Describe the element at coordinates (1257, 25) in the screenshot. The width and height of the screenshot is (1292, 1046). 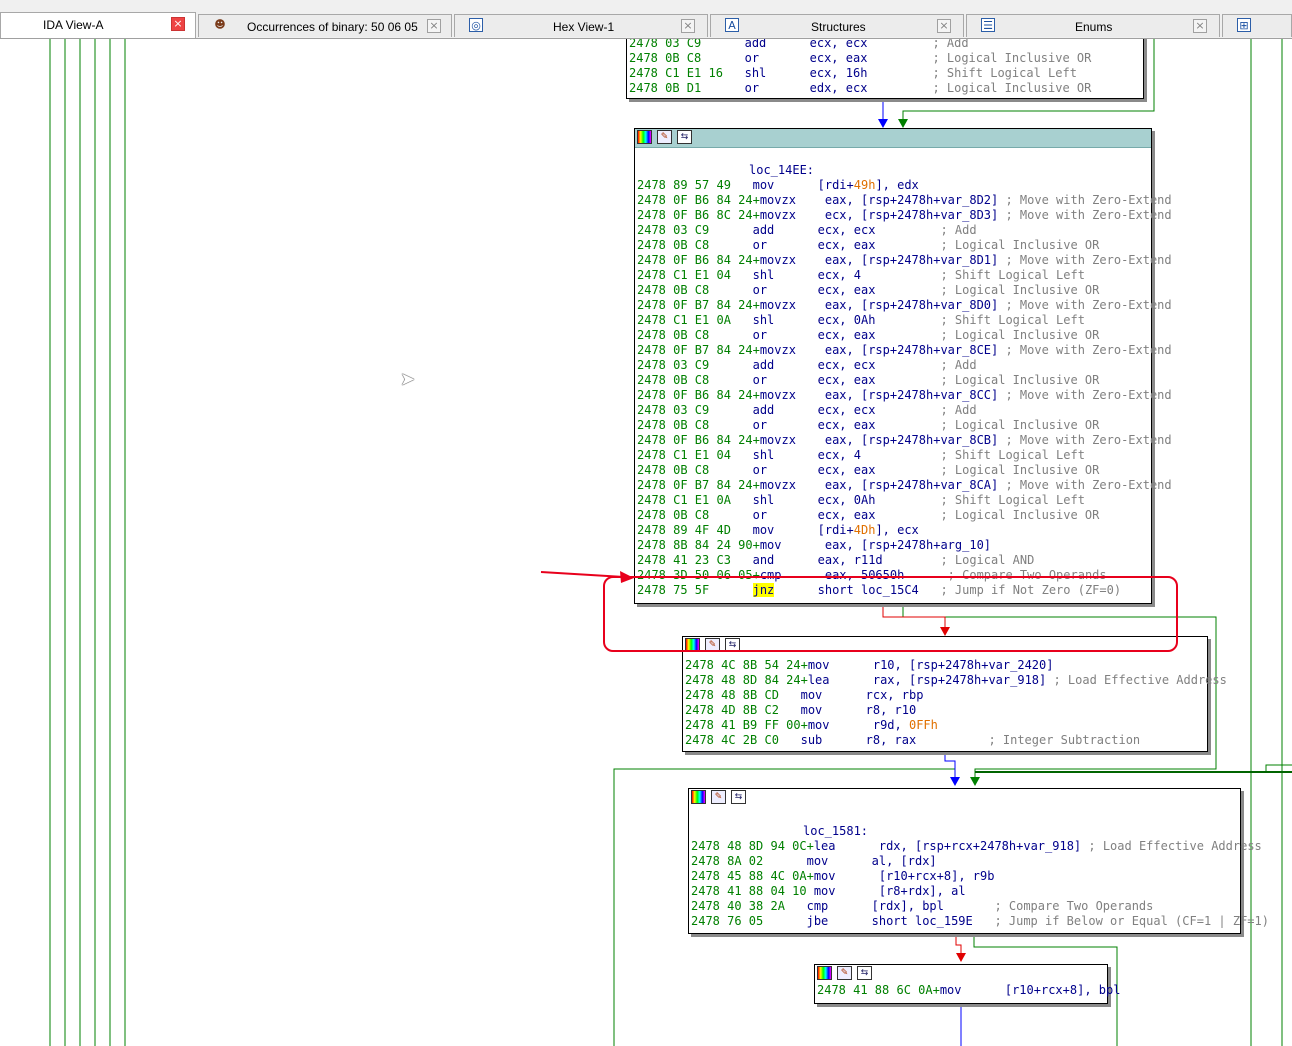
I see `tab-more: ⊞` at that location.